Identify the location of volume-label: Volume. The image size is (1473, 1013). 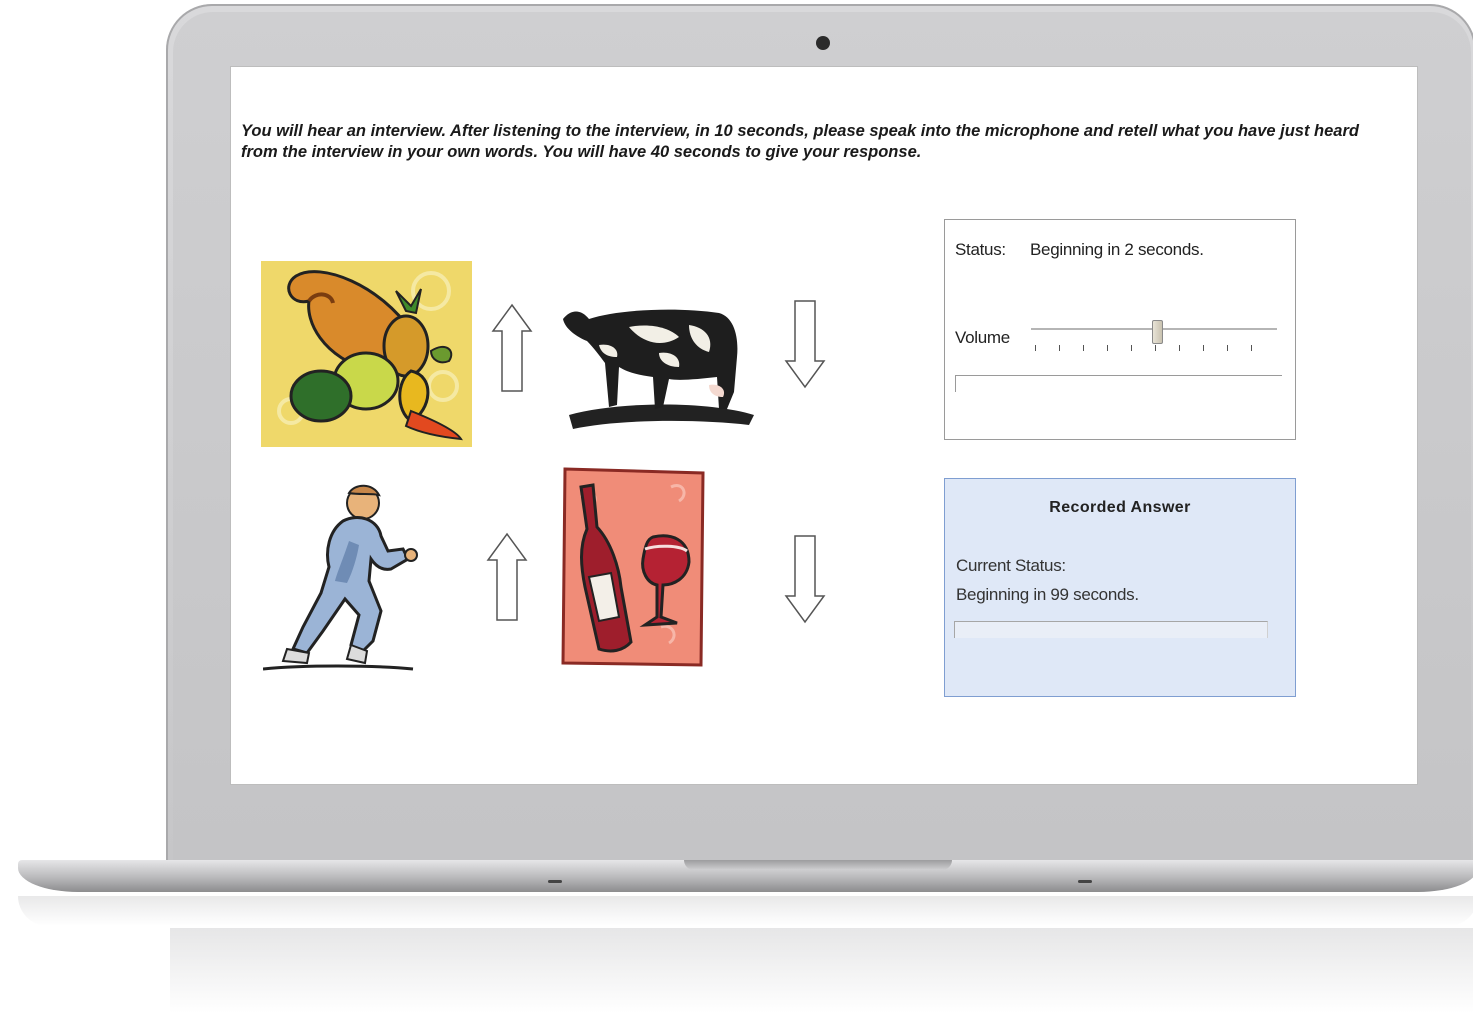
(982, 337).